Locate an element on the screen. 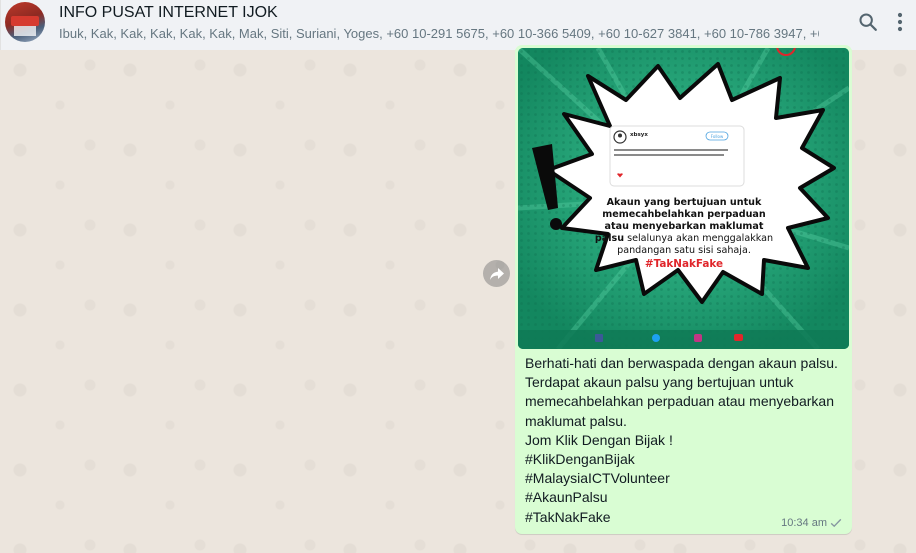 This screenshot has width=916, height=553. menu-dots-icon is located at coordinates (900, 22).